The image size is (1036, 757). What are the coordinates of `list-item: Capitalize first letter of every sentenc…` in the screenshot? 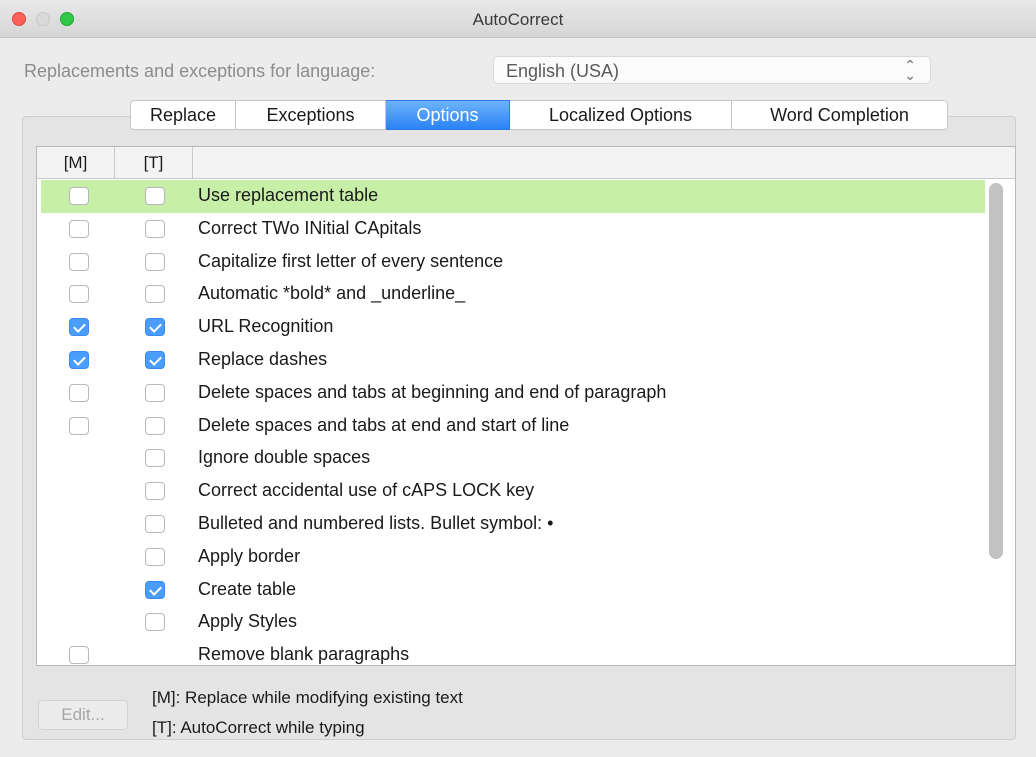 It's located at (513, 262).